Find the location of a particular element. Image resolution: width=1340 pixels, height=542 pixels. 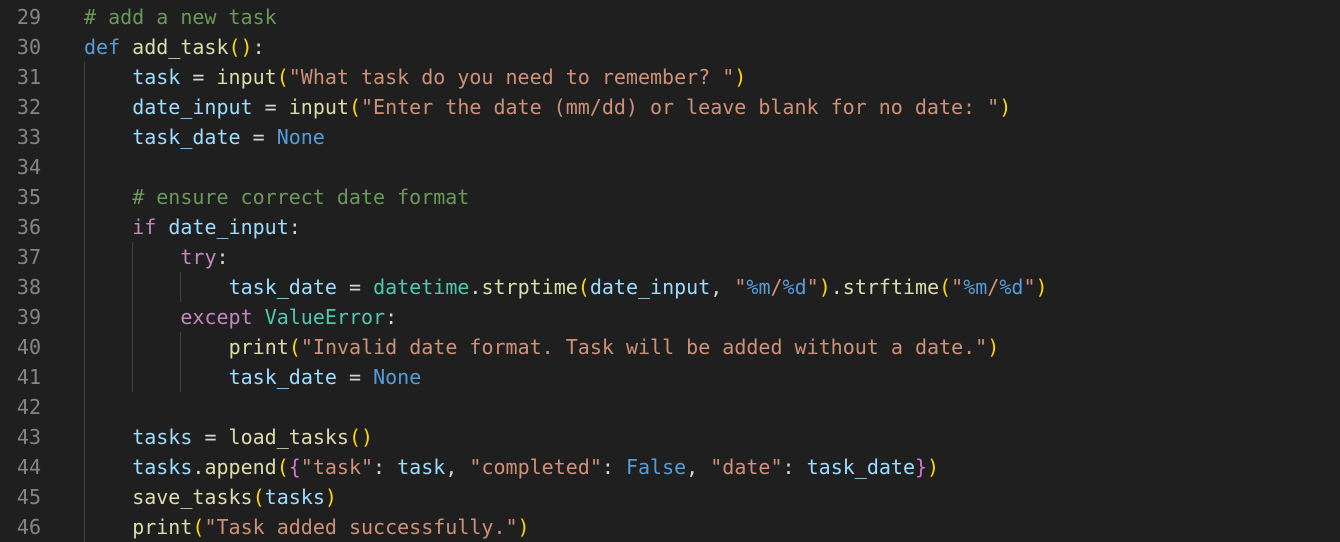

code-text: def add_task(): is located at coordinates (174, 47).